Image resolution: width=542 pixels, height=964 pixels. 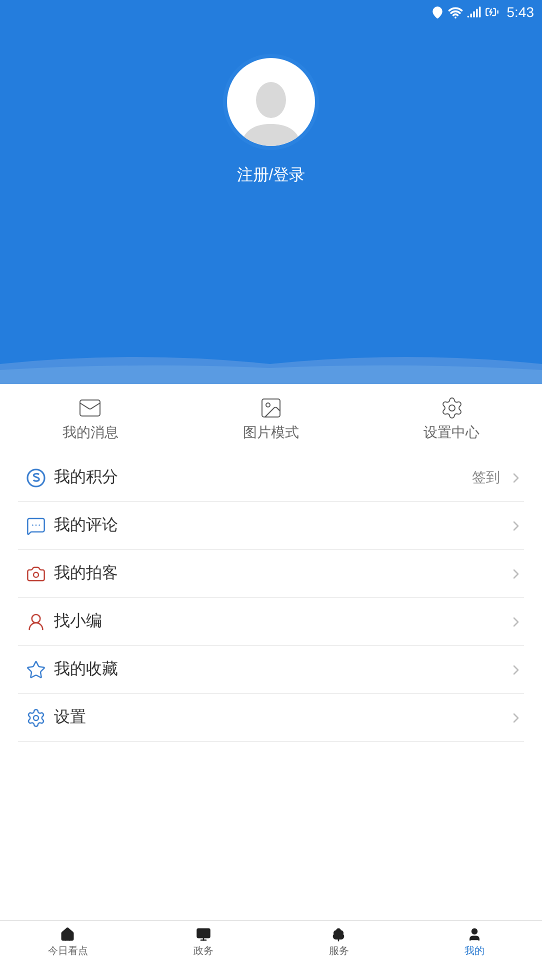 I want to click on battery-icon, so click(x=491, y=12).